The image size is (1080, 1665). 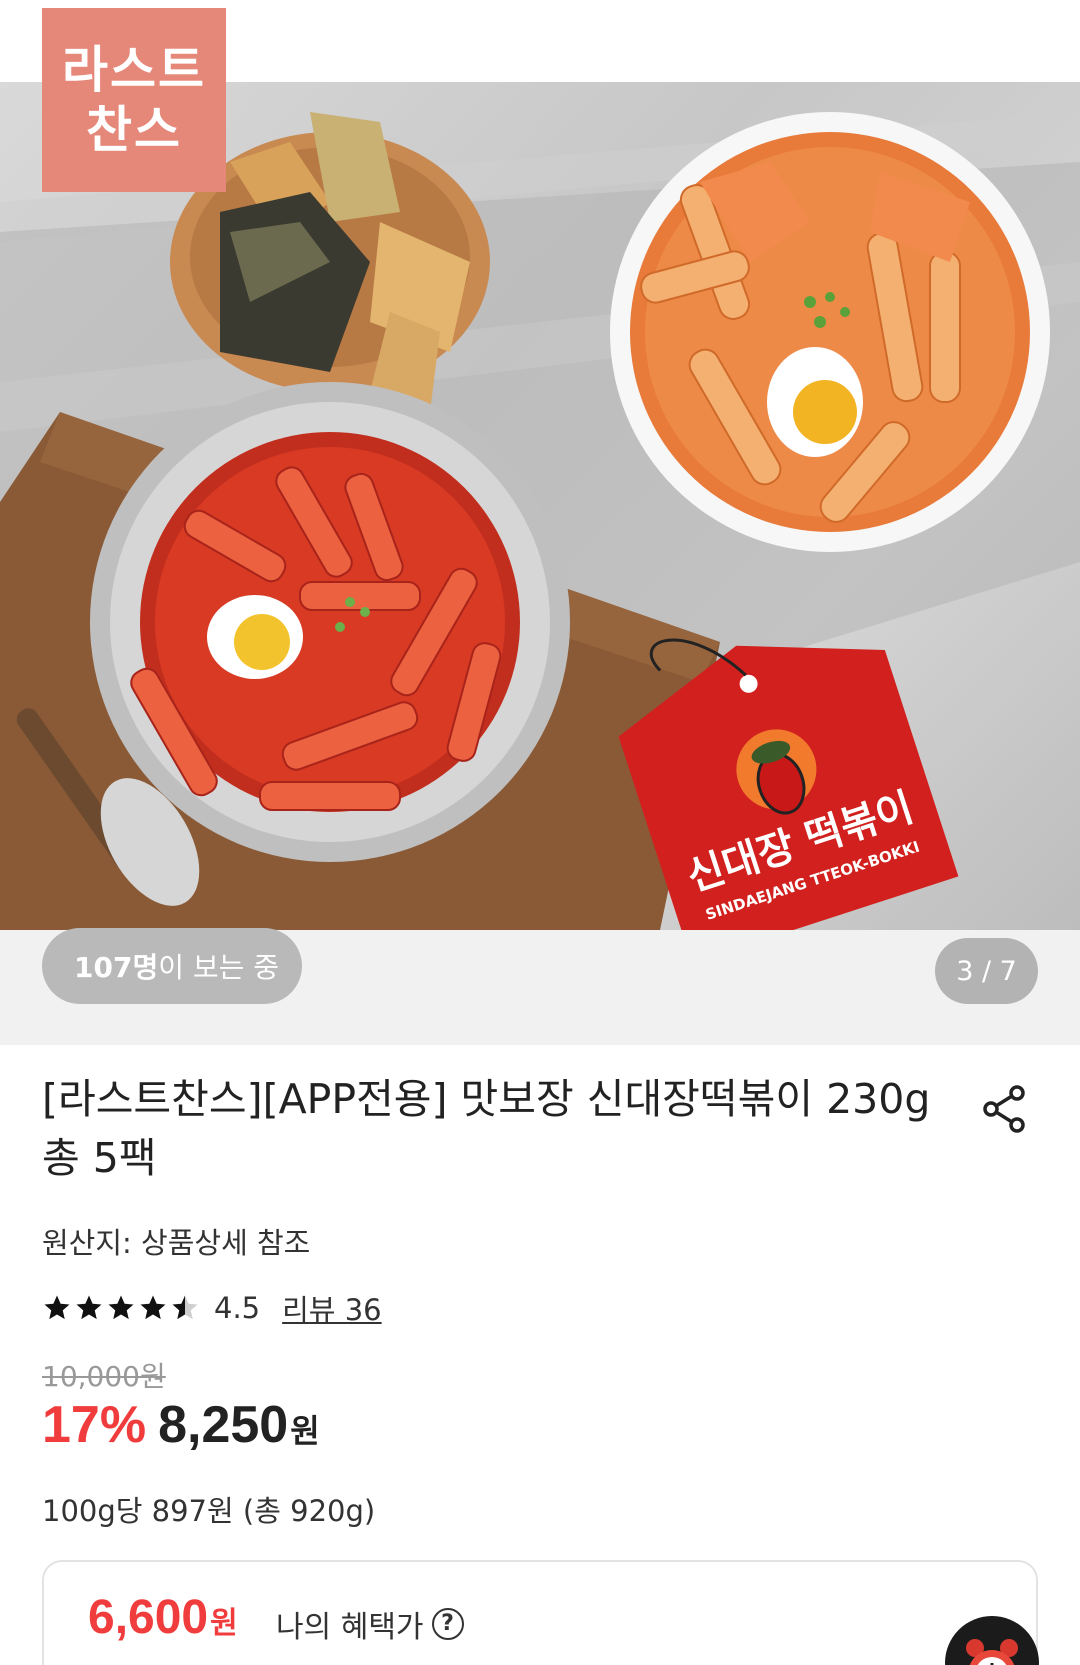 I want to click on badge-line2: 찬스, so click(x=134, y=130).